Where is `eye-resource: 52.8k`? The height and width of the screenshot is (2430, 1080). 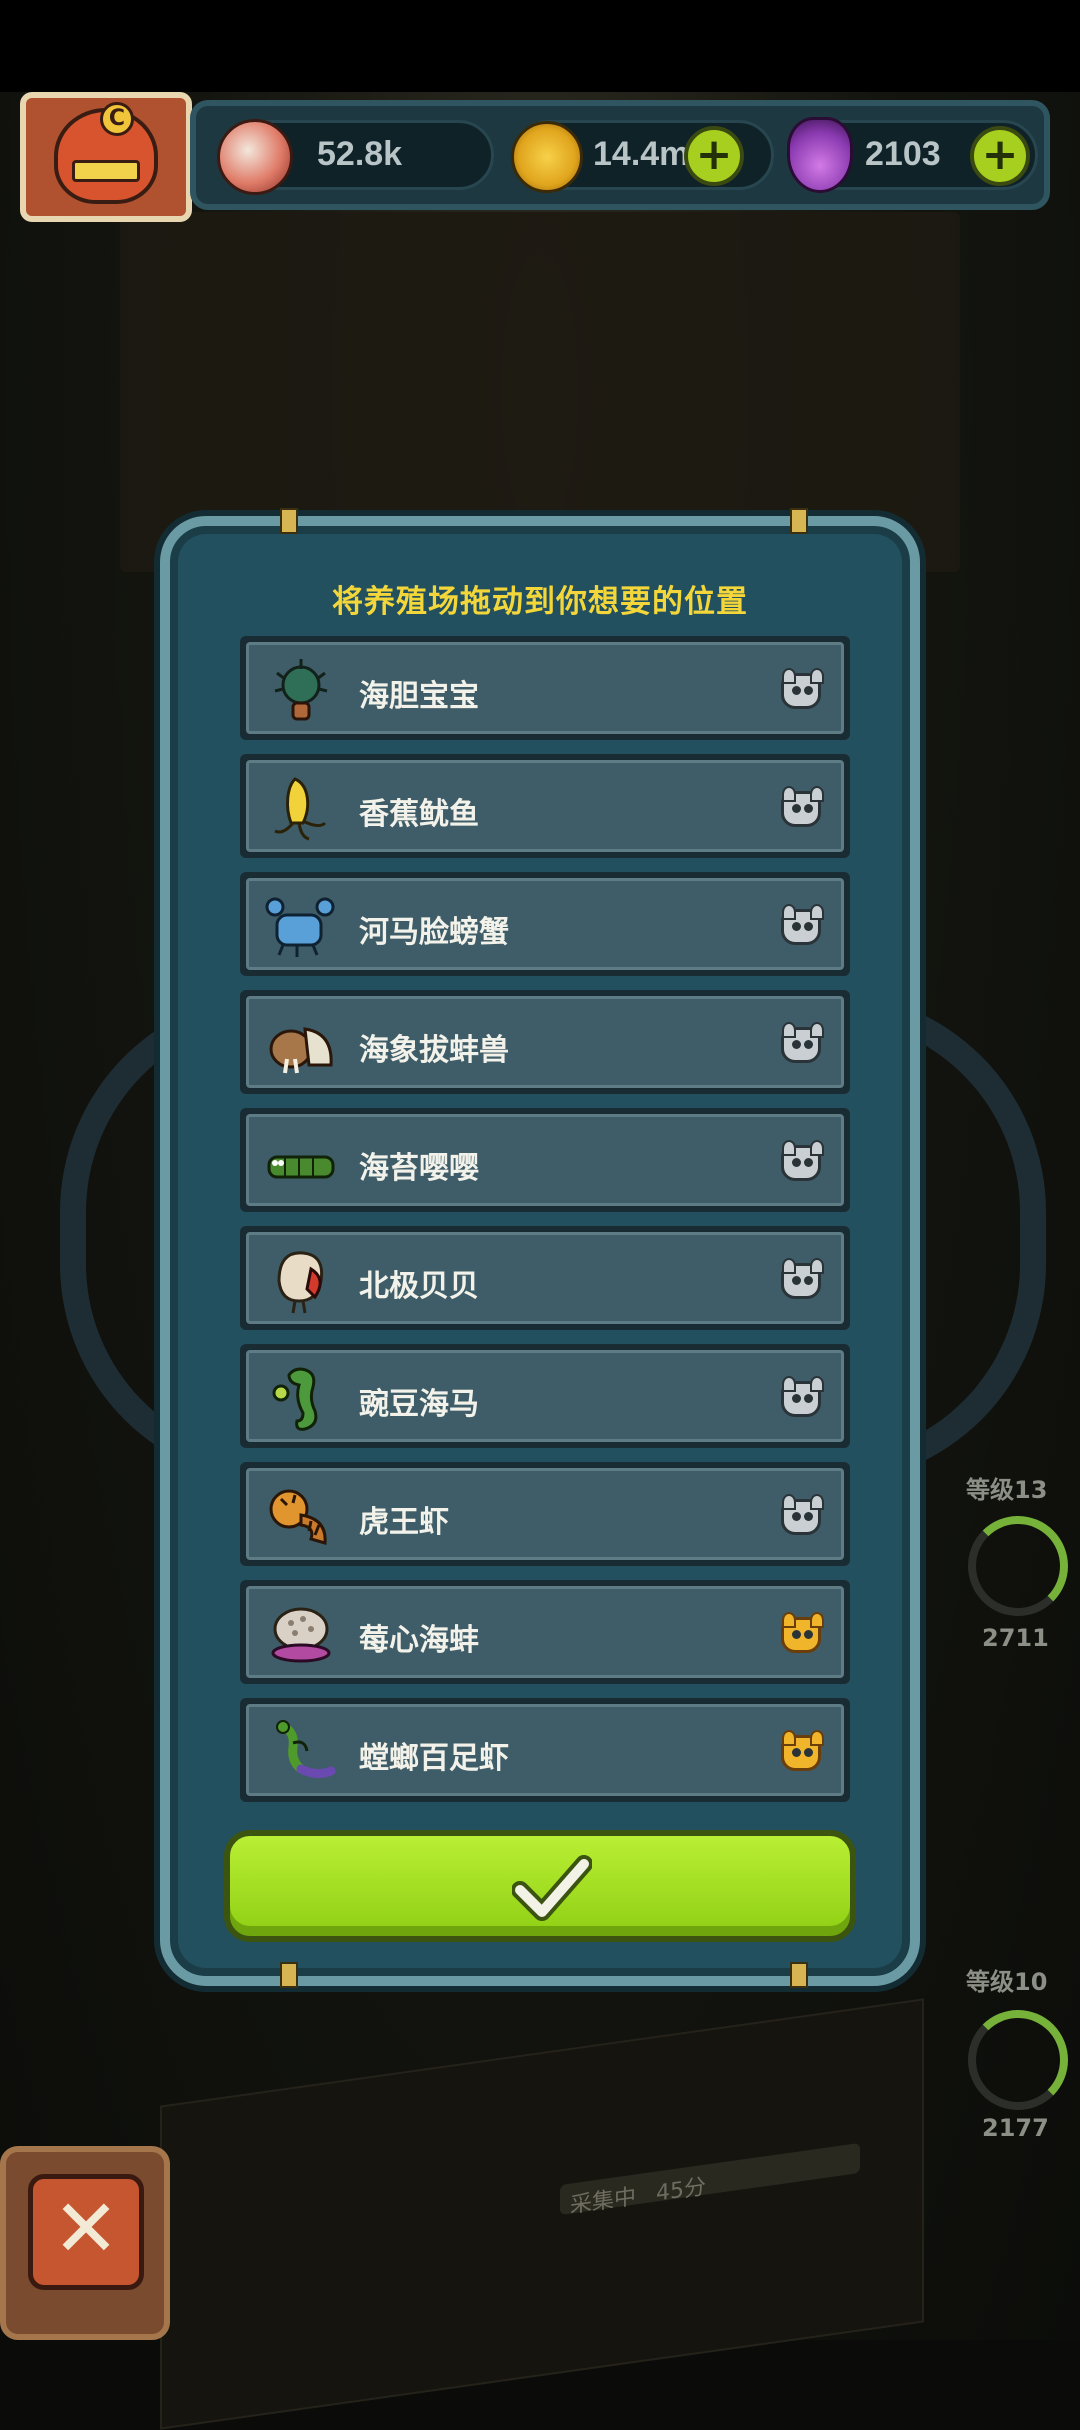 eye-resource: 52.8k is located at coordinates (355, 157).